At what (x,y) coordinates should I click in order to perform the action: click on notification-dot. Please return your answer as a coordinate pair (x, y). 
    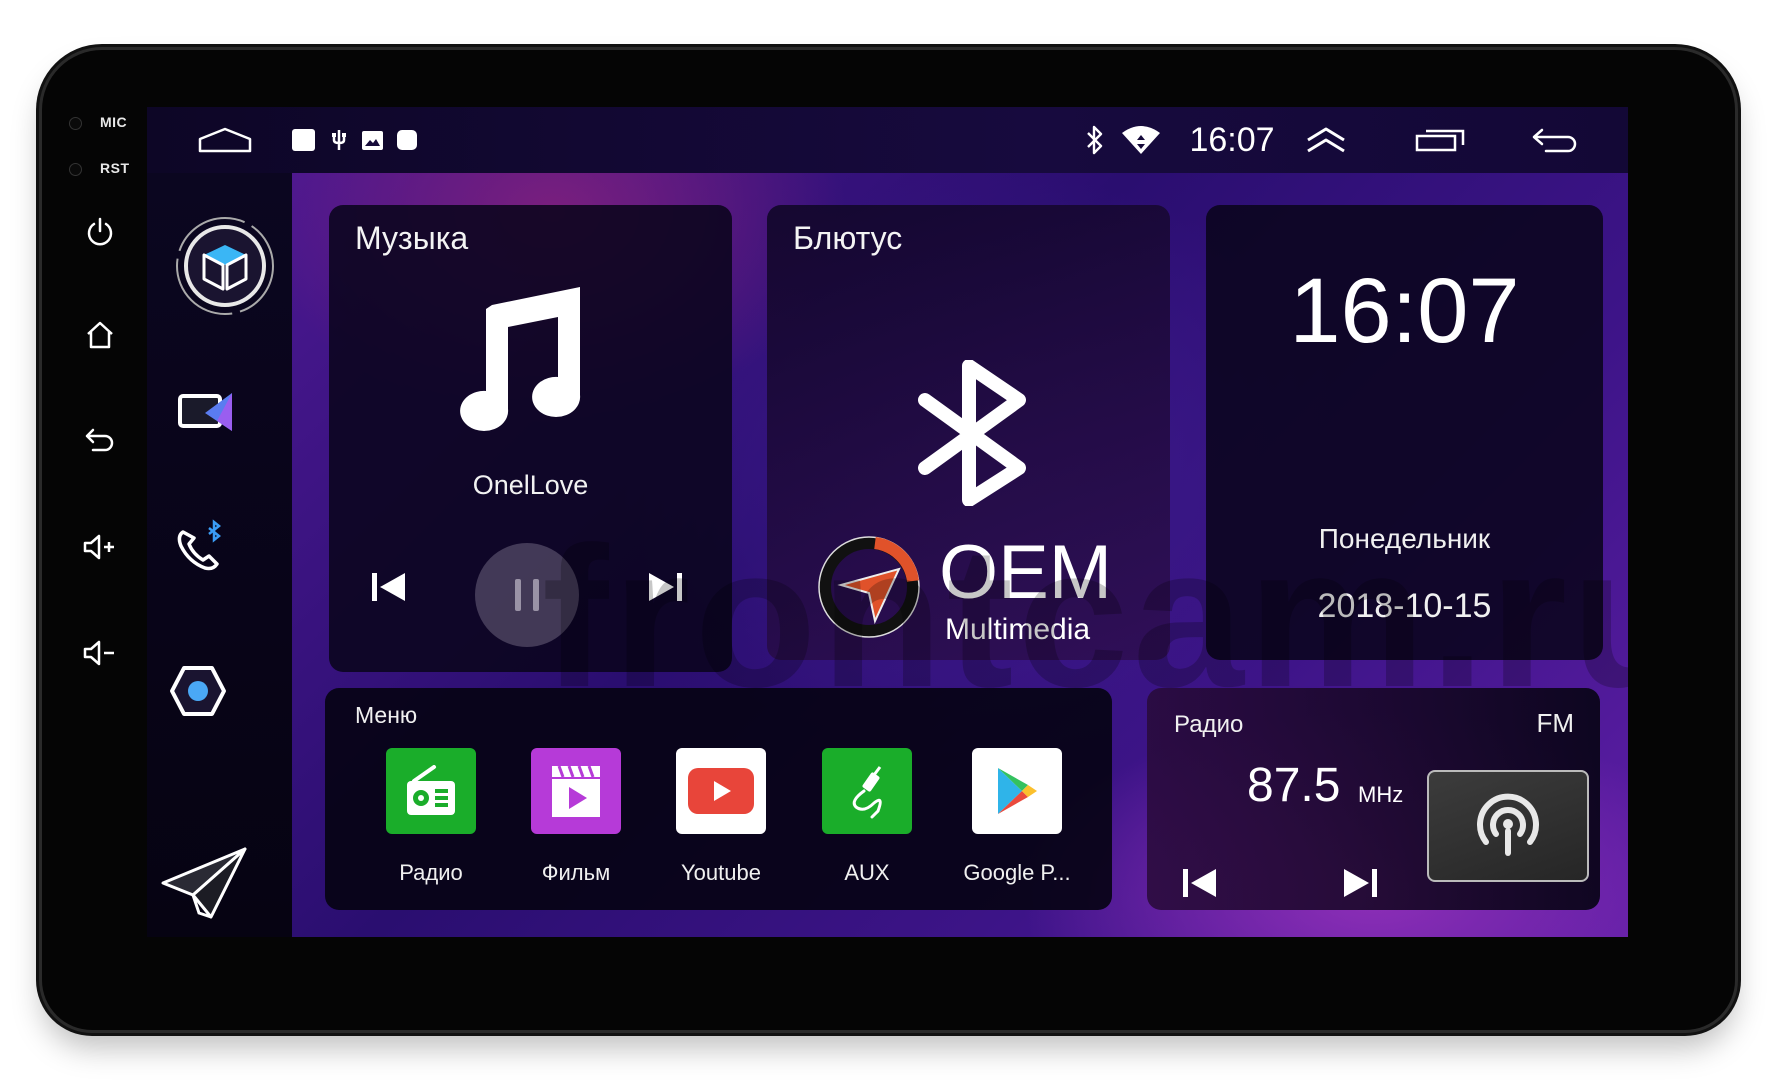
    Looking at the image, I should click on (407, 140).